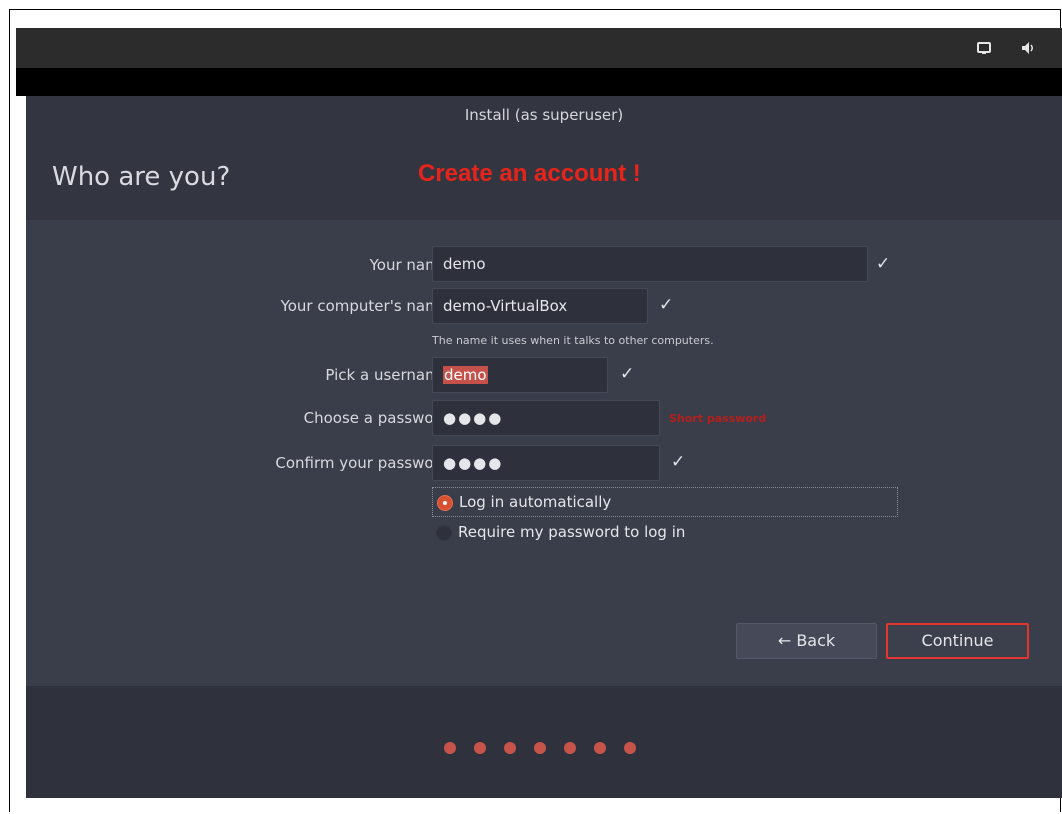  What do you see at coordinates (806, 641) in the screenshot?
I see `back-button: ← Back` at bounding box center [806, 641].